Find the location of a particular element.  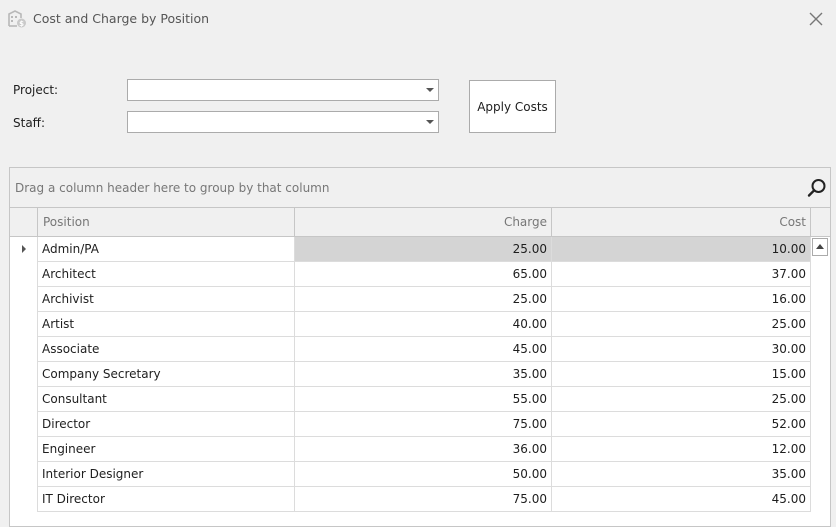

cell-position: Engineer is located at coordinates (166, 449).